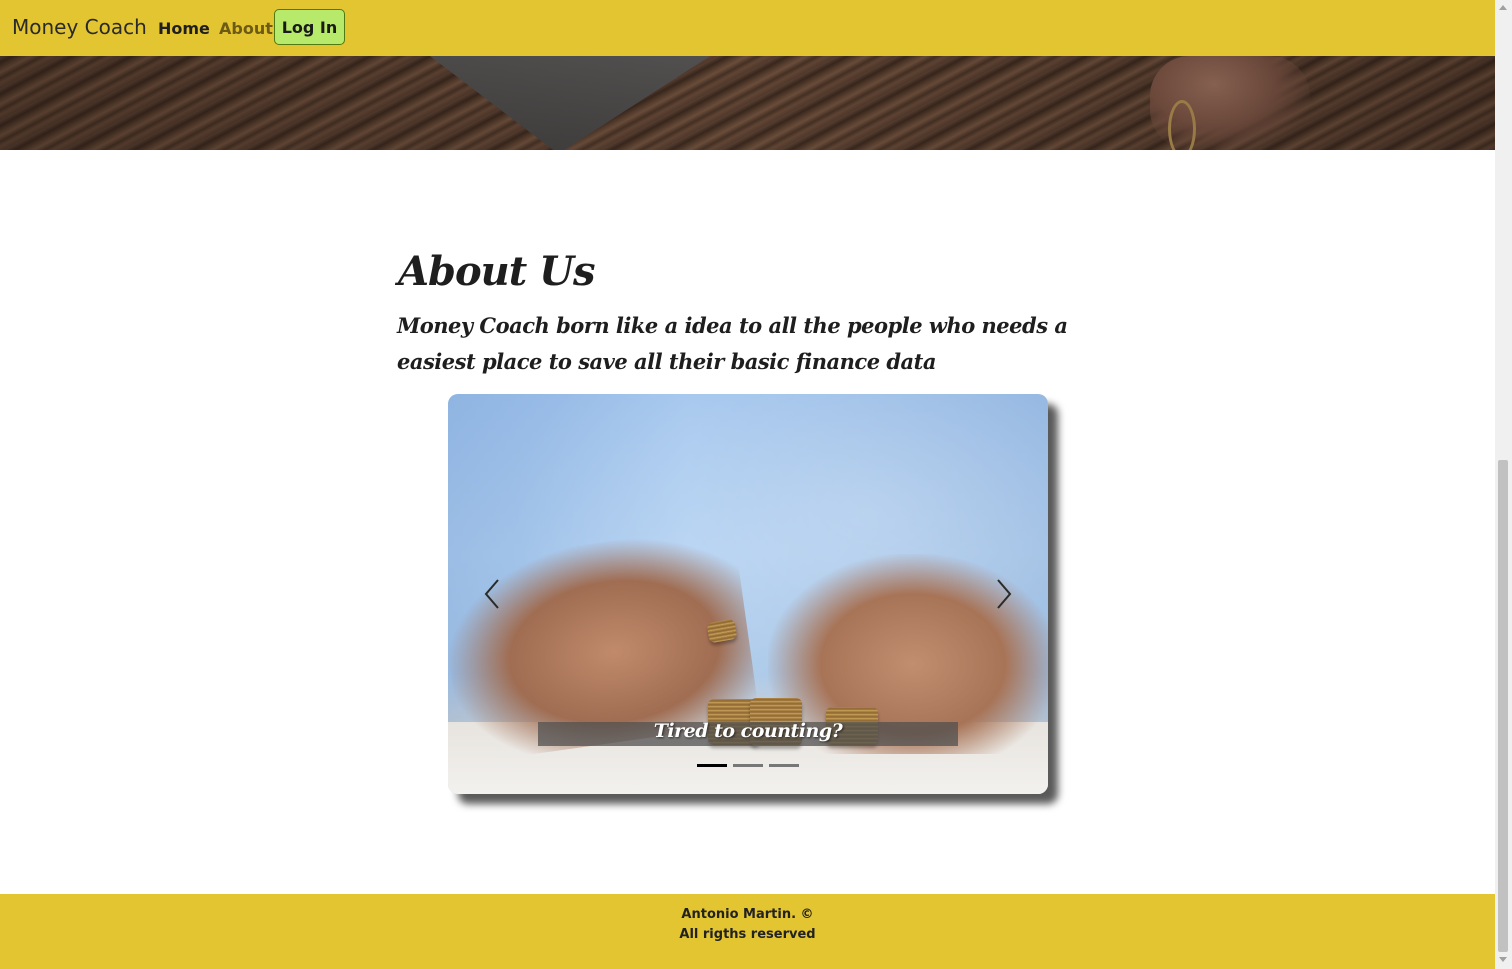  I want to click on footer: Antonio Martin. © All rigths reserved, so click(747, 931).